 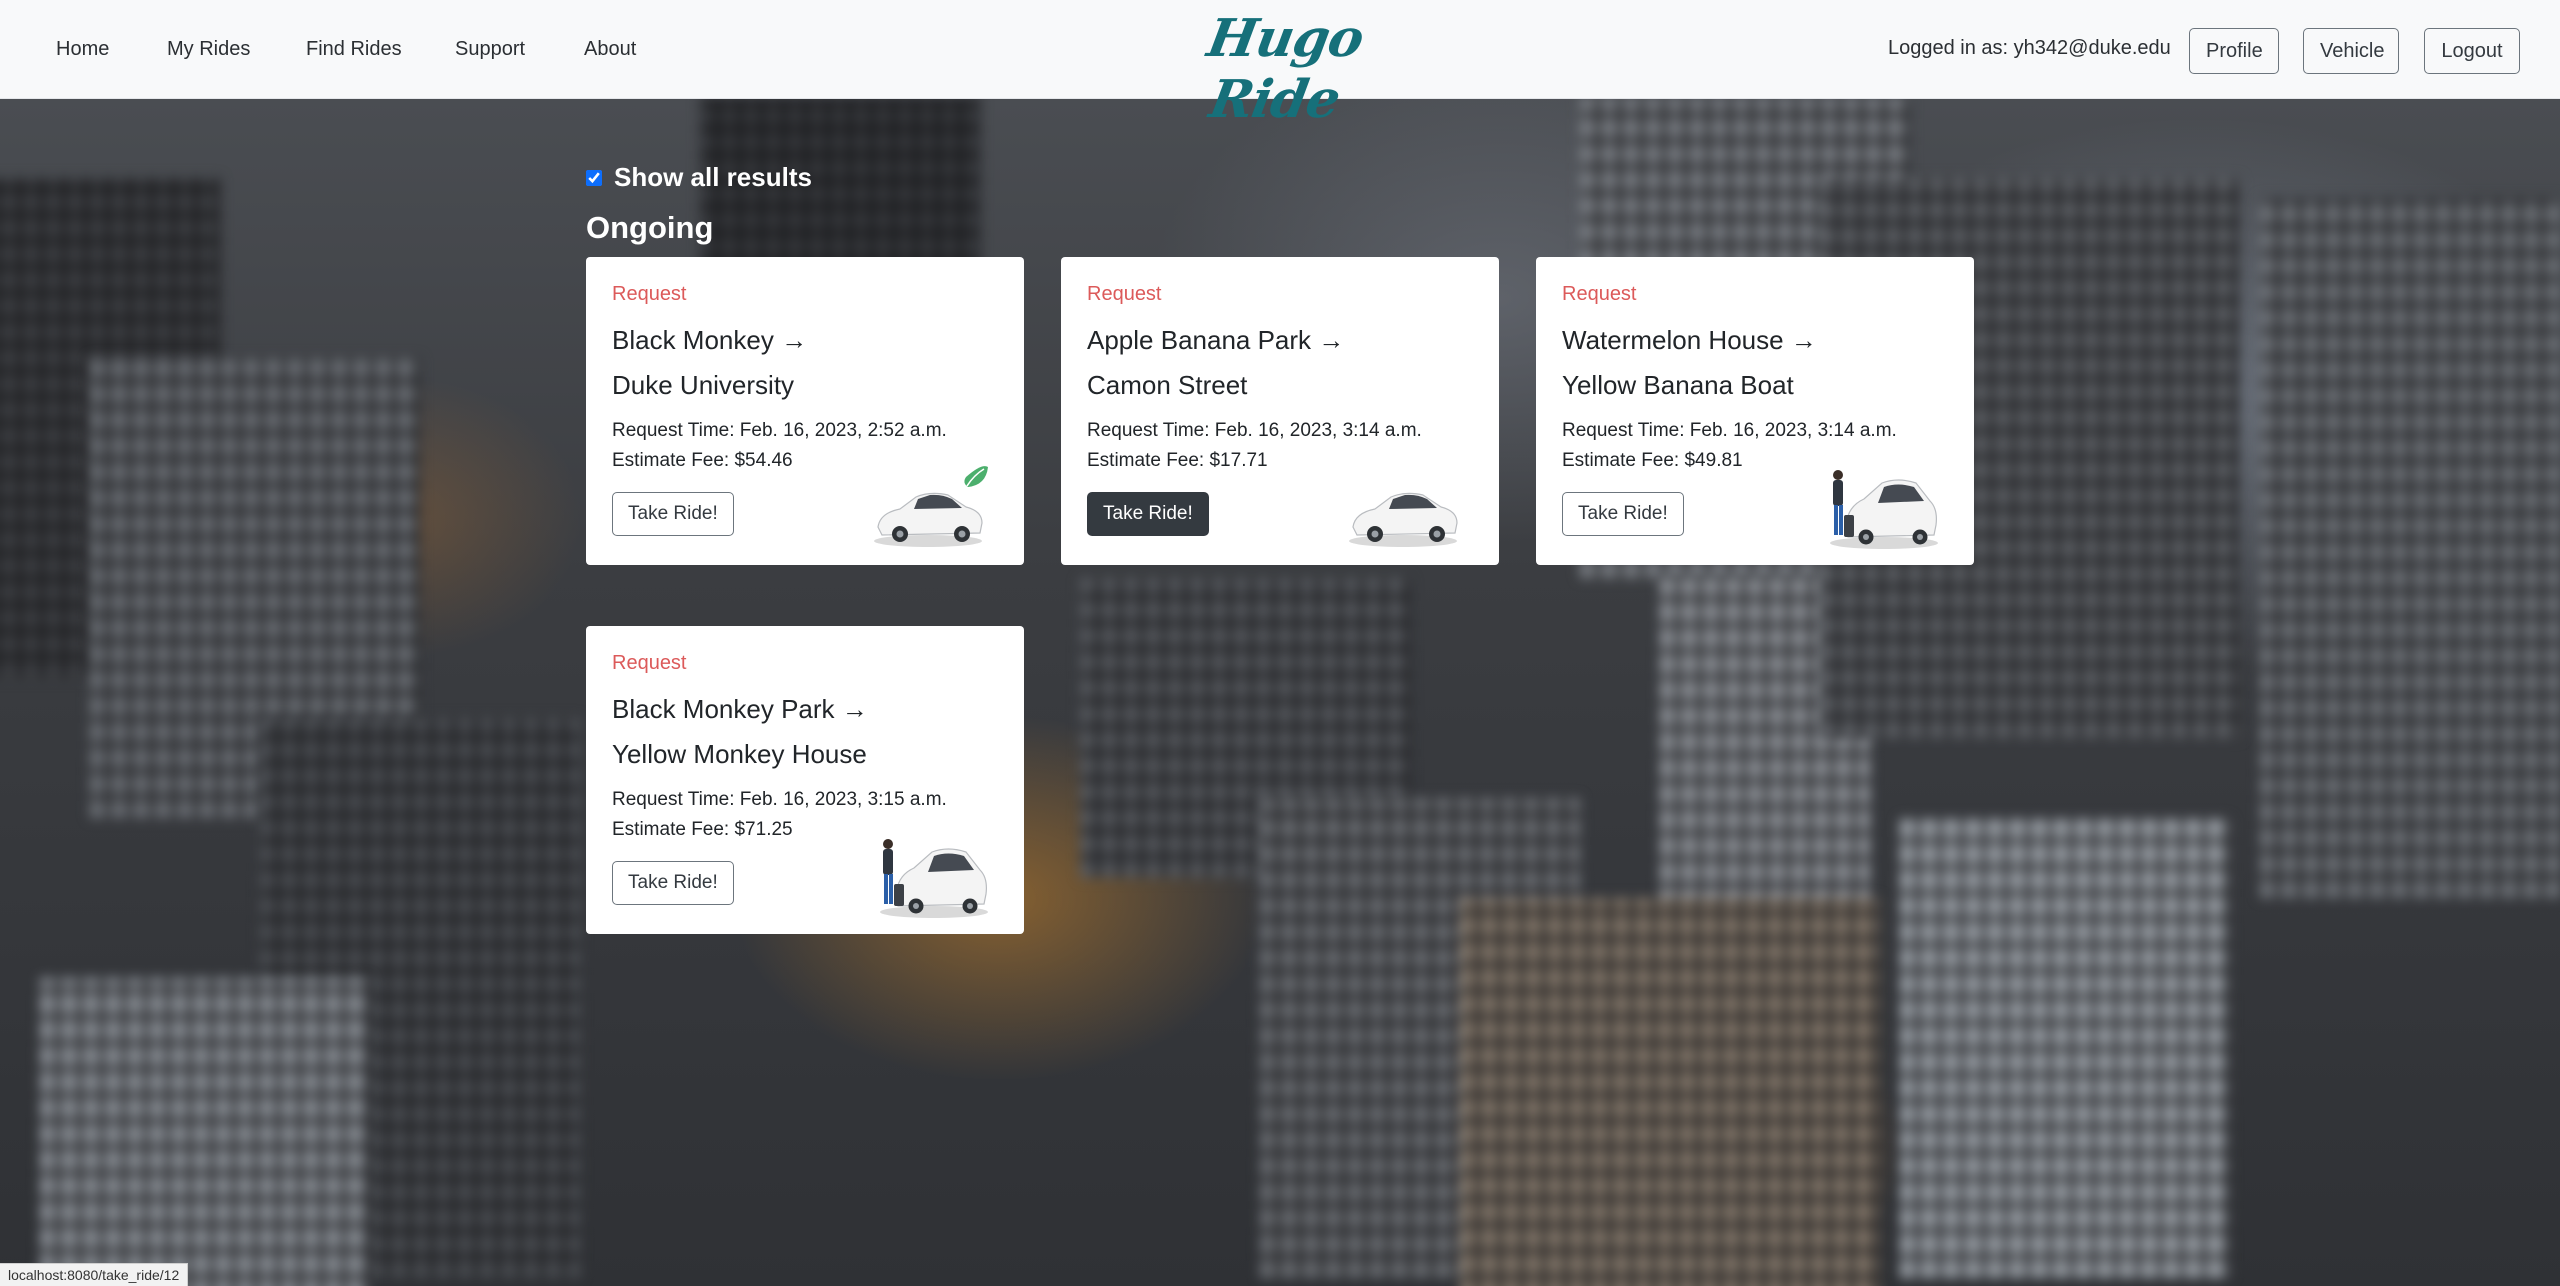 I want to click on show-all-toggle: Show all results, so click(x=699, y=177).